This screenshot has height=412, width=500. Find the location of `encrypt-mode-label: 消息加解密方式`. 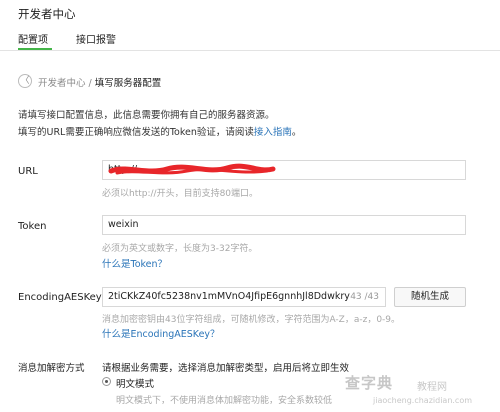

encrypt-mode-label: 消息加解密方式 is located at coordinates (51, 368).